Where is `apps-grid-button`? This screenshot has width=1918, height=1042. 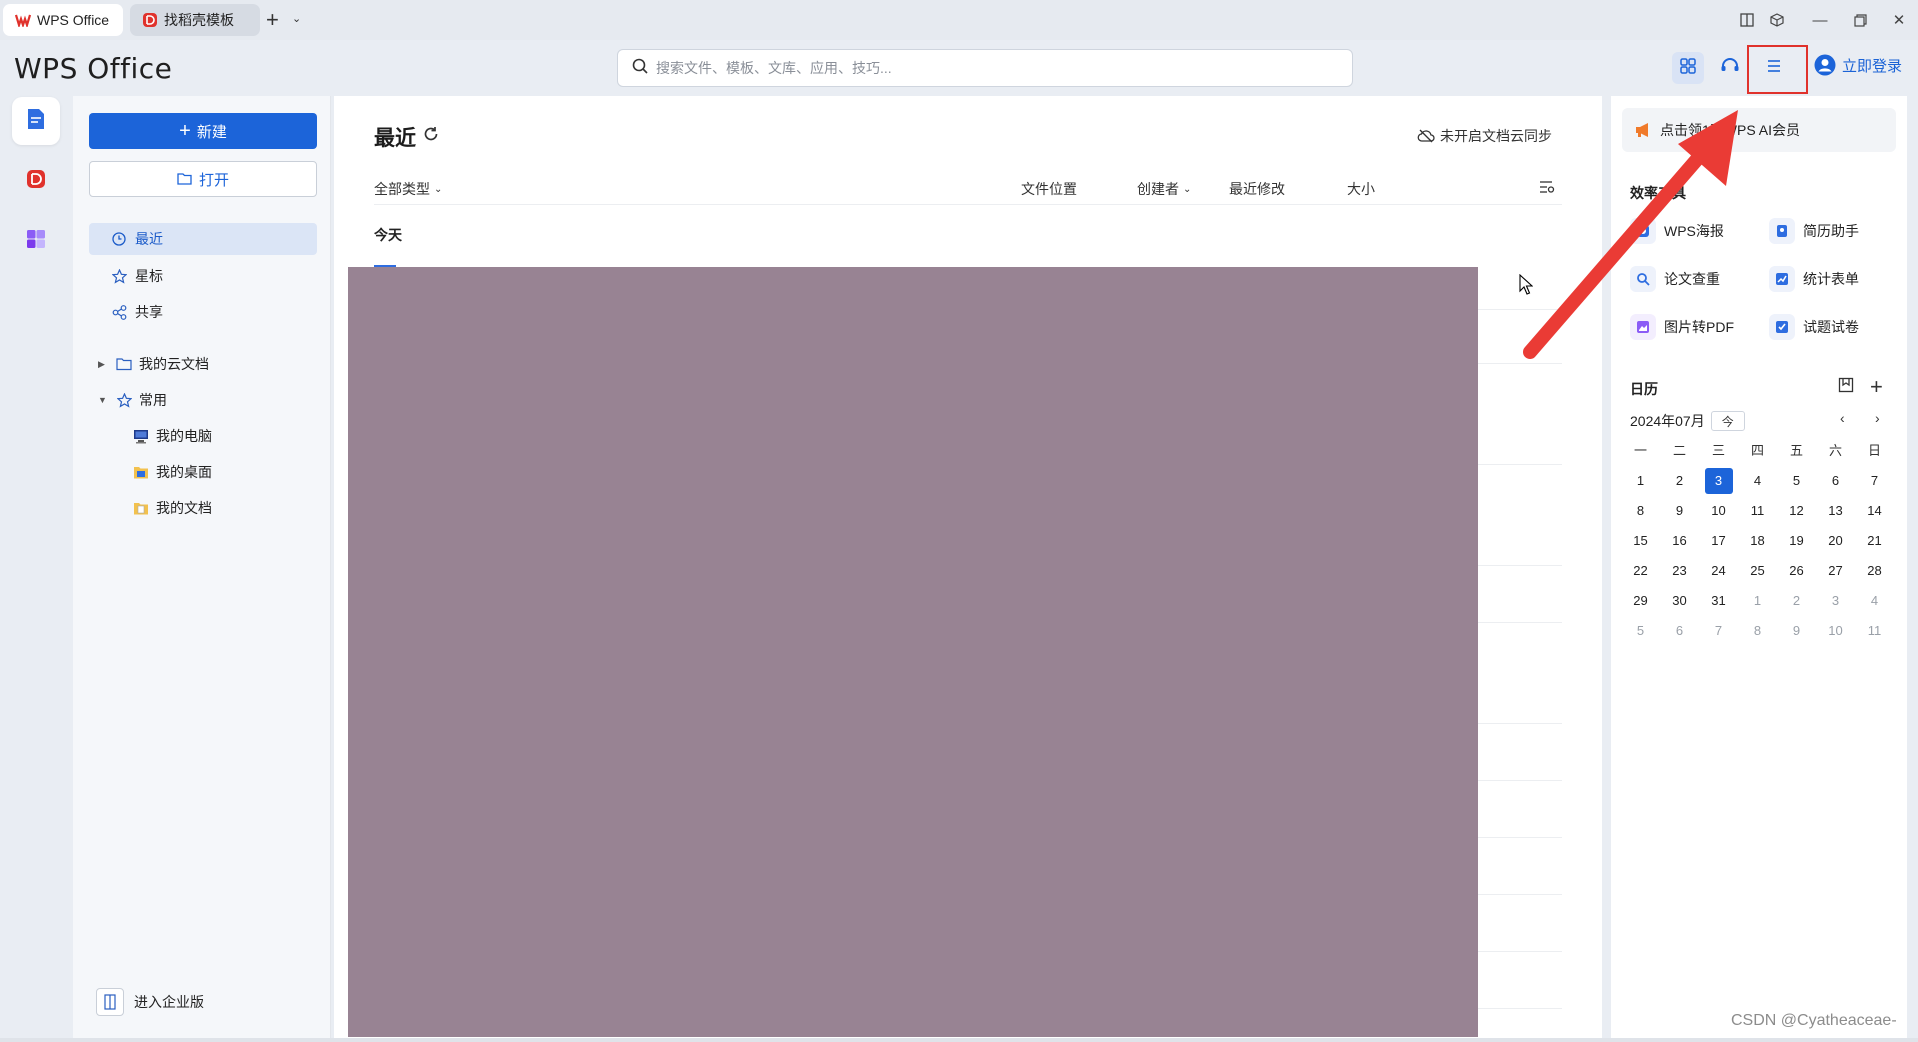 apps-grid-button is located at coordinates (1688, 68).